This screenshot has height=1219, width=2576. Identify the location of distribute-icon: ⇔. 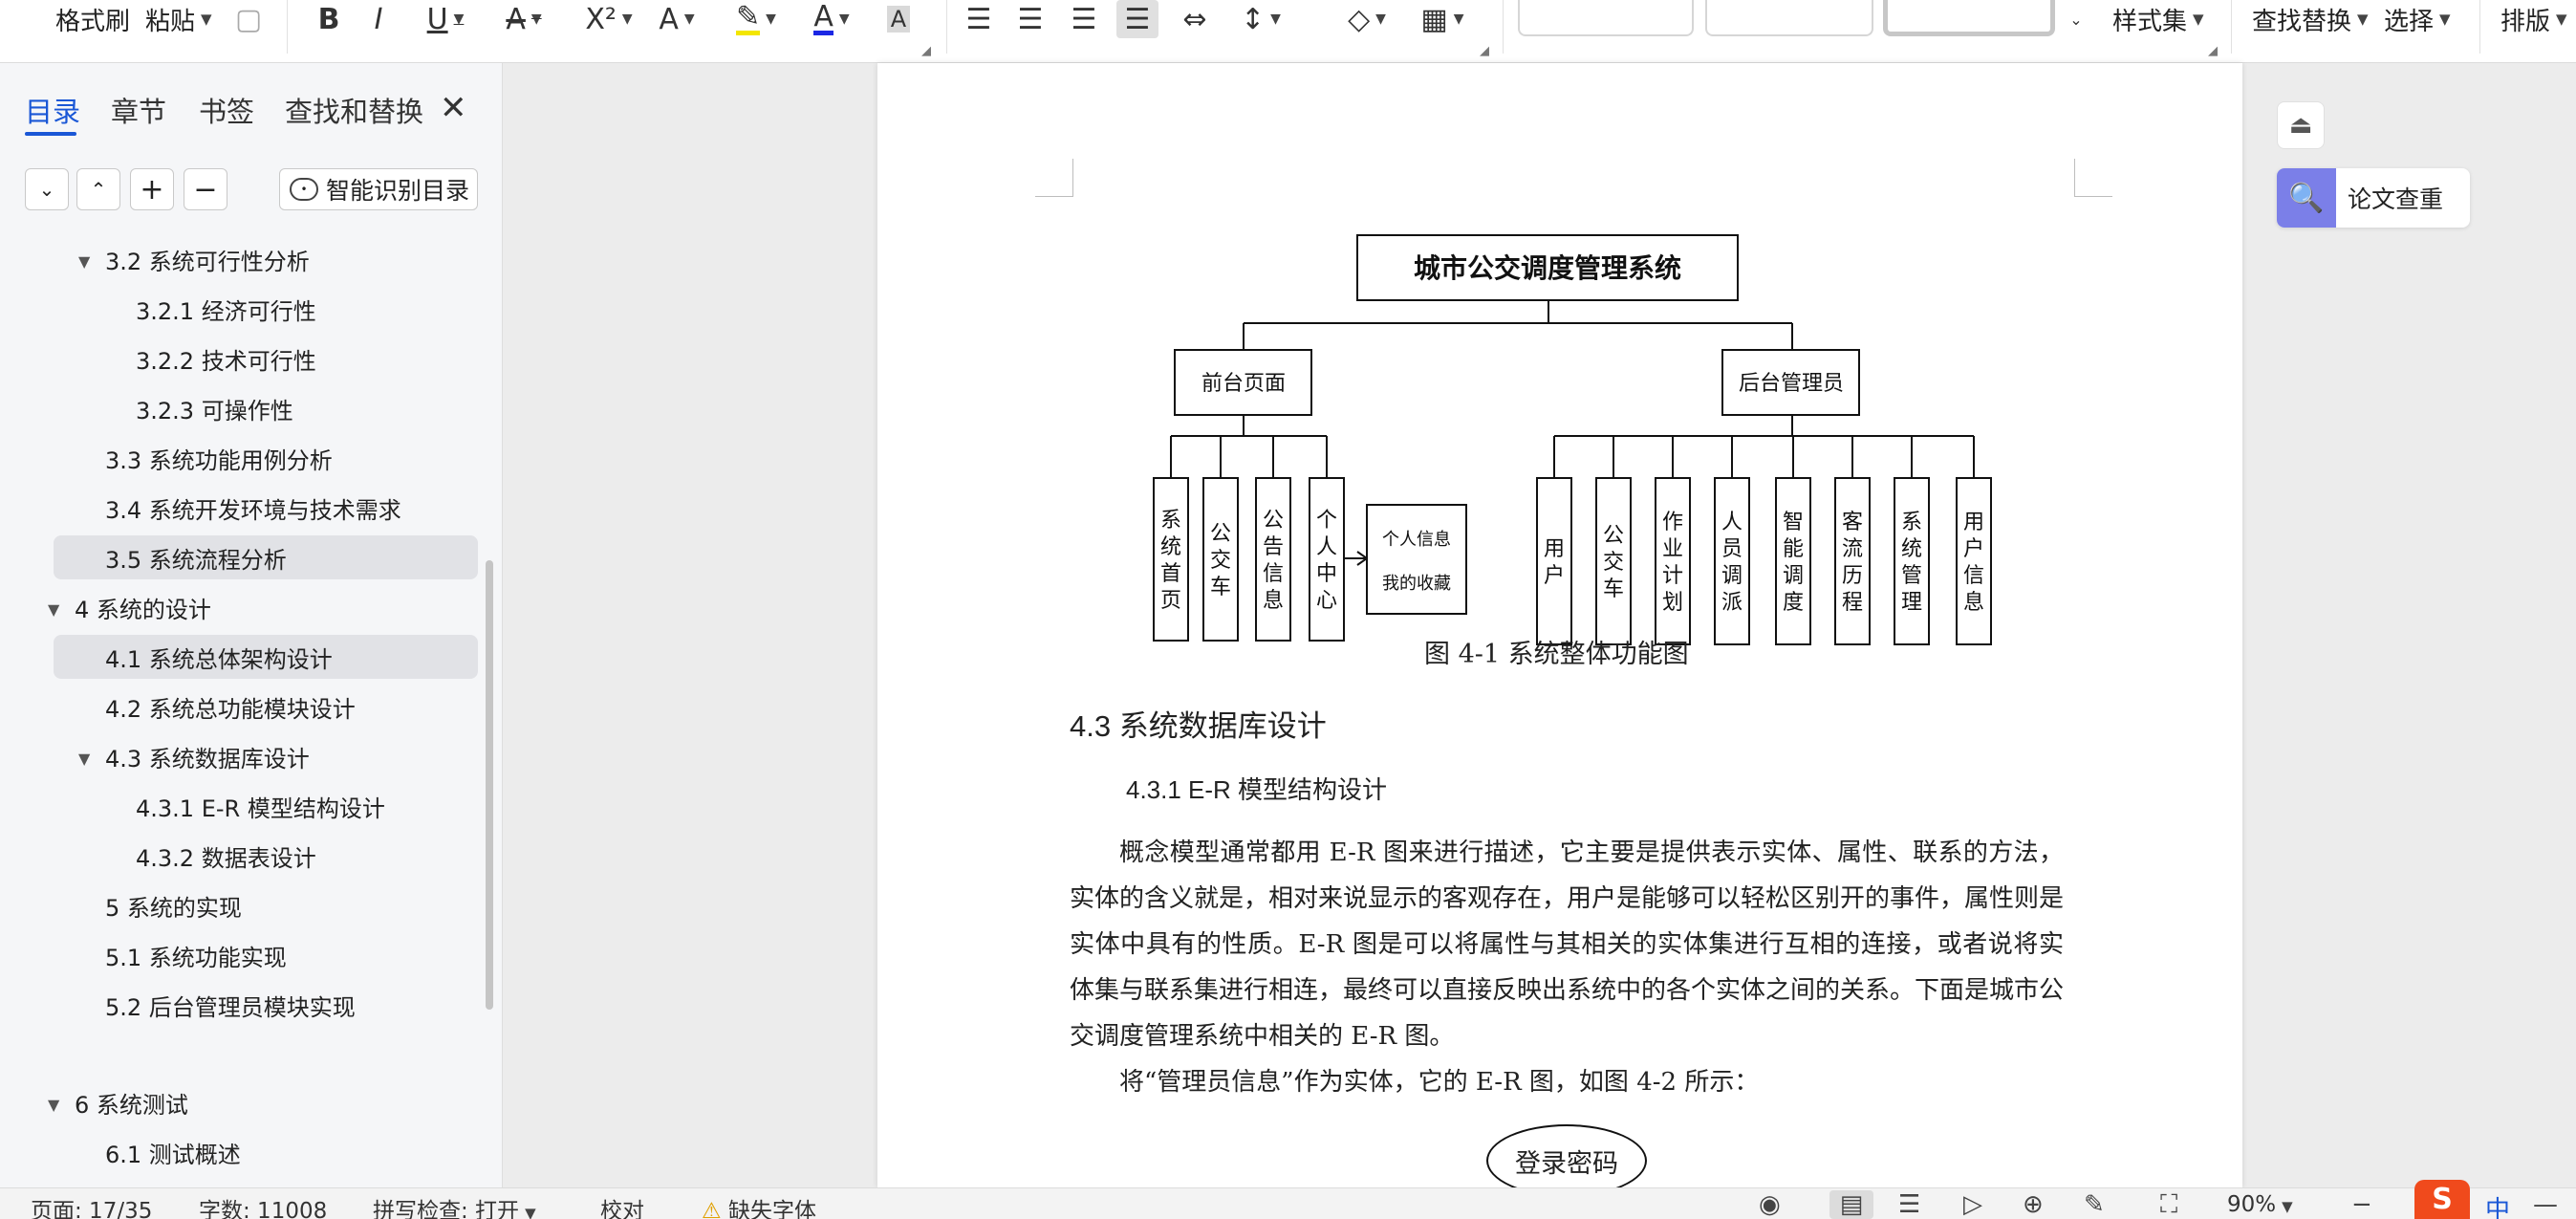
(1195, 19).